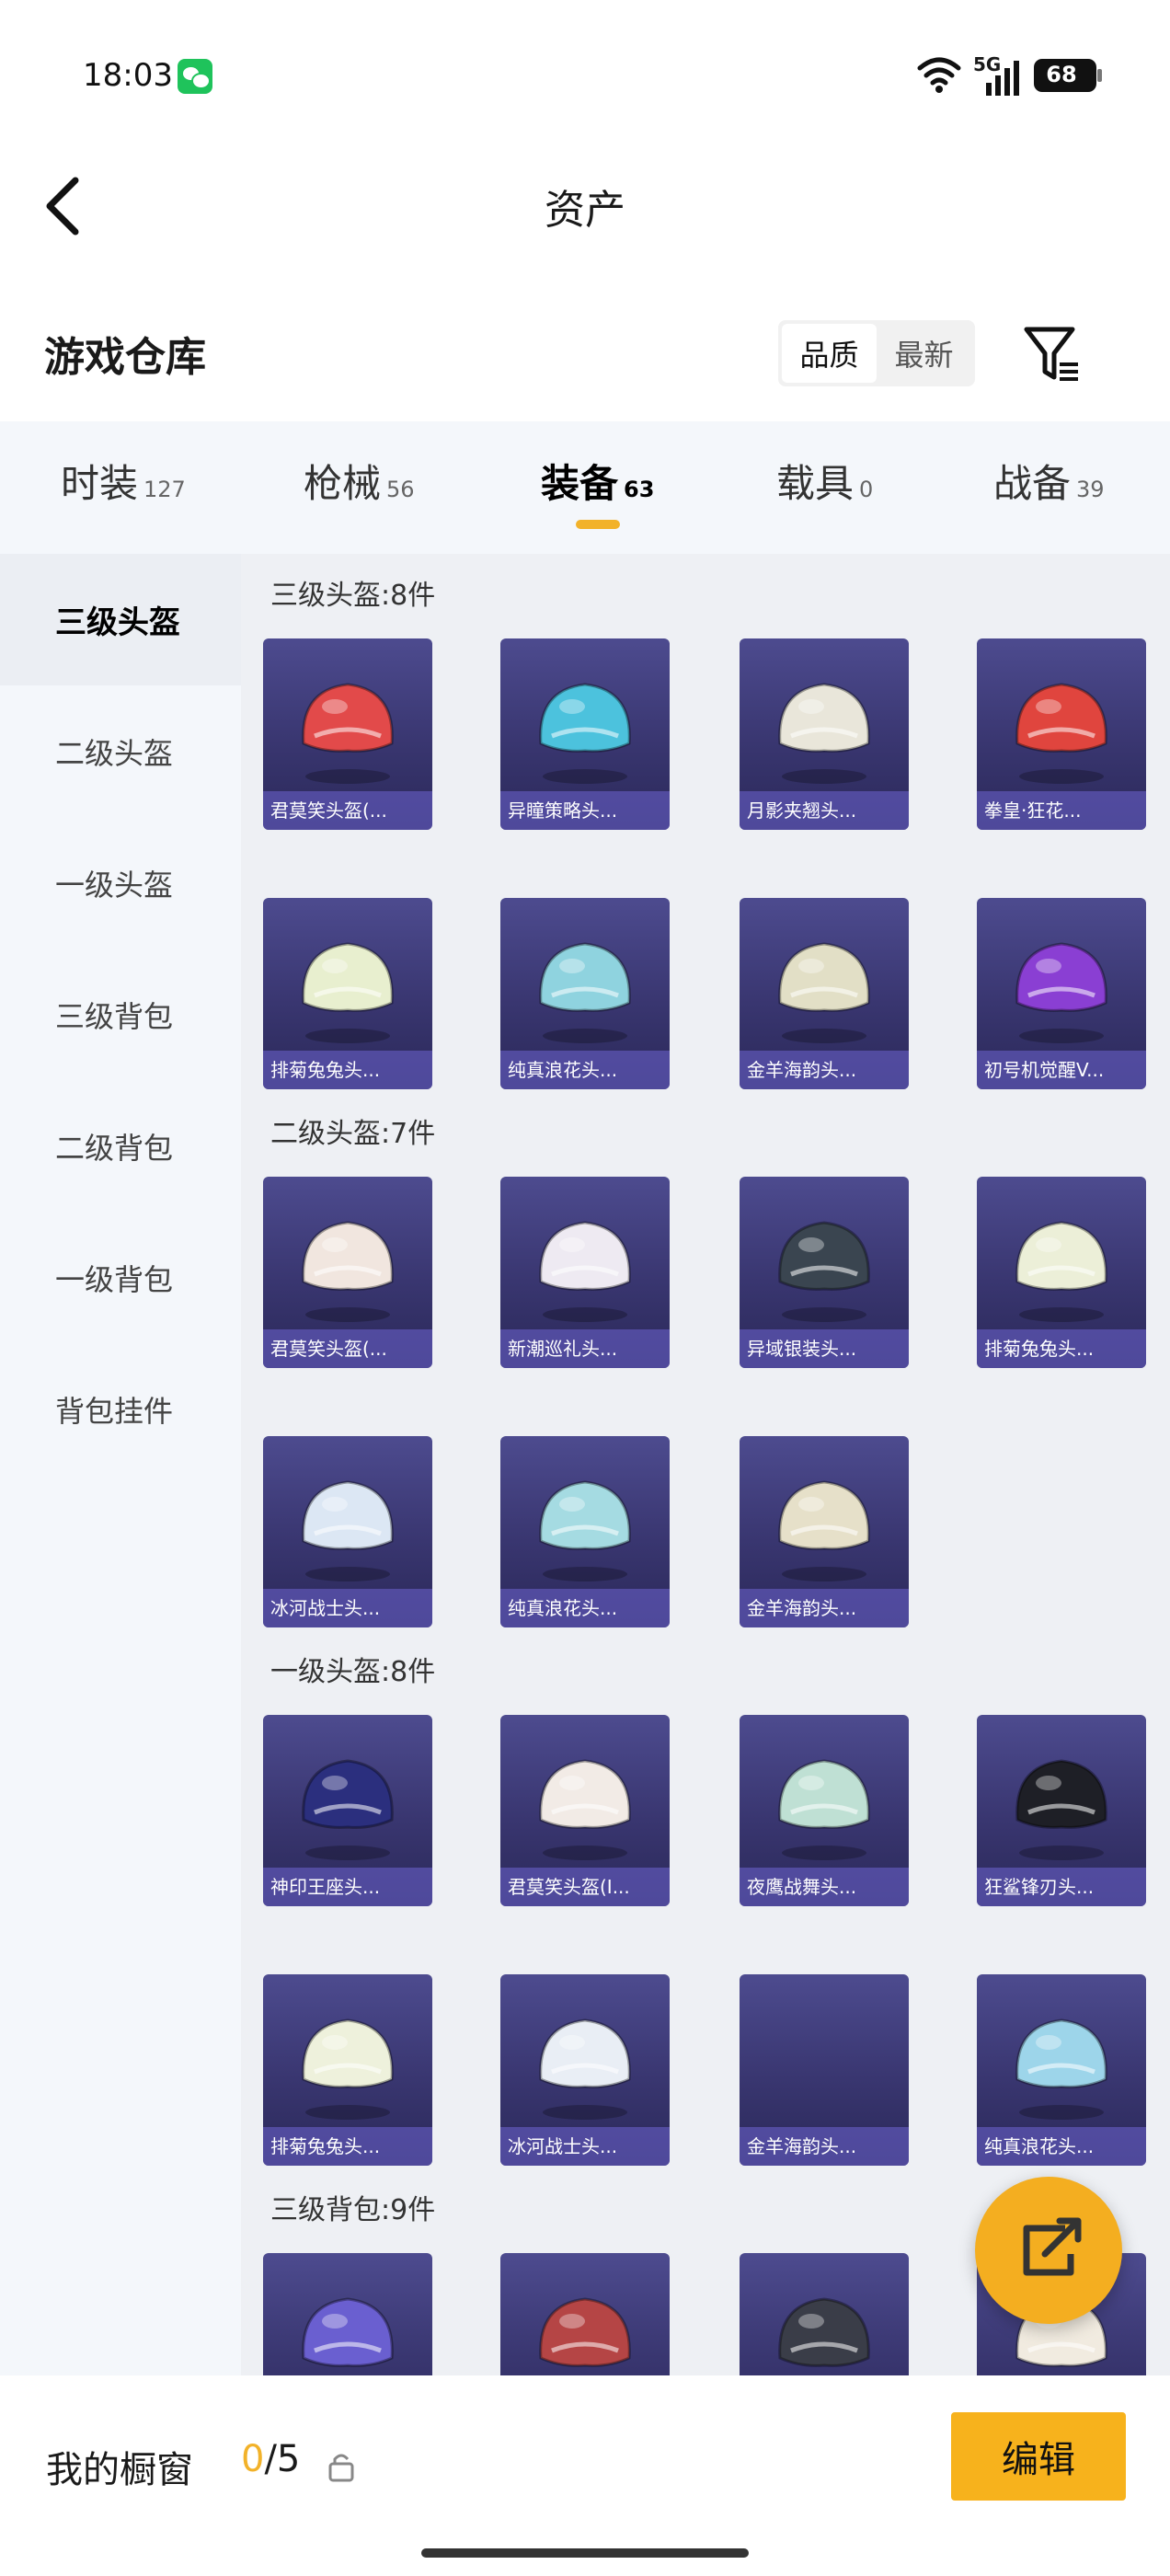  I want to click on share-button, so click(1048, 2250).